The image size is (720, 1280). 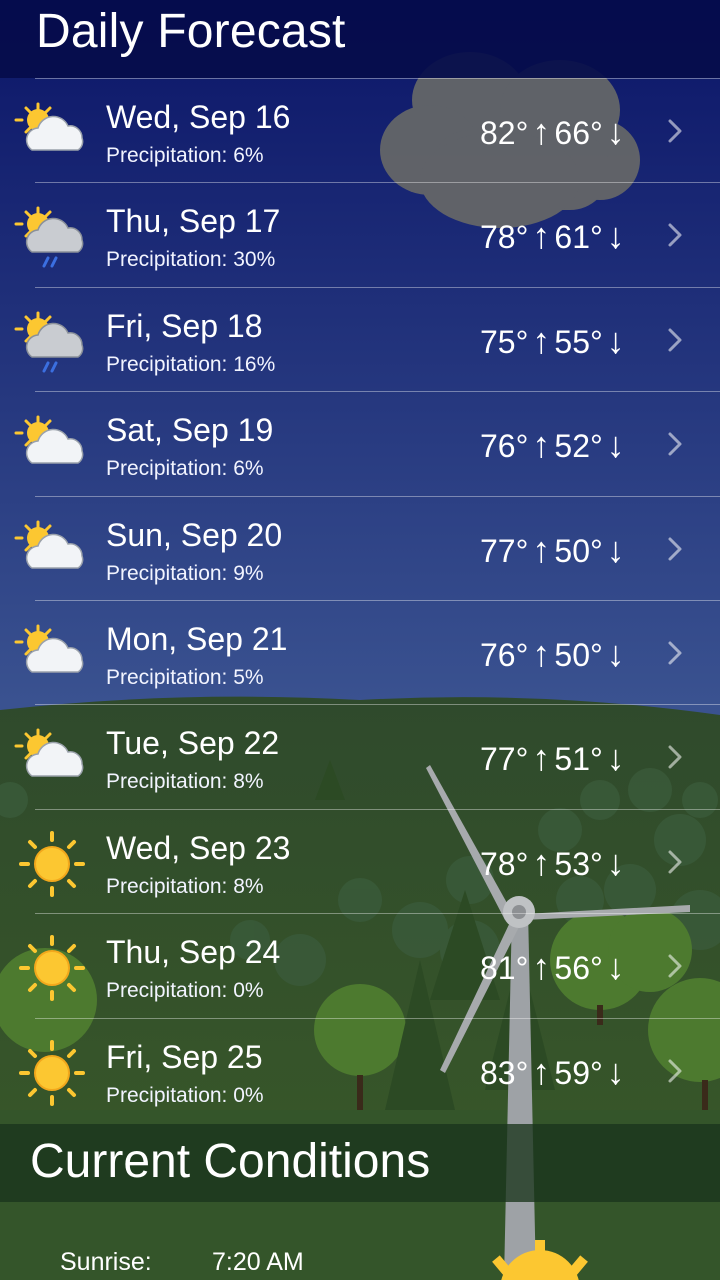 I want to click on forecast-precipitation: Precipitation: 9%, so click(x=185, y=573).